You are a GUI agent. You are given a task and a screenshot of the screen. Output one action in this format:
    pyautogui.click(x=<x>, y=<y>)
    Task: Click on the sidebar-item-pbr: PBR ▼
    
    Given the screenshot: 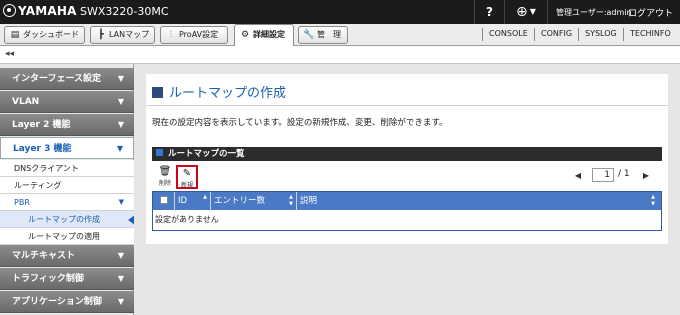 What is the action you would take?
    pyautogui.click(x=67, y=202)
    